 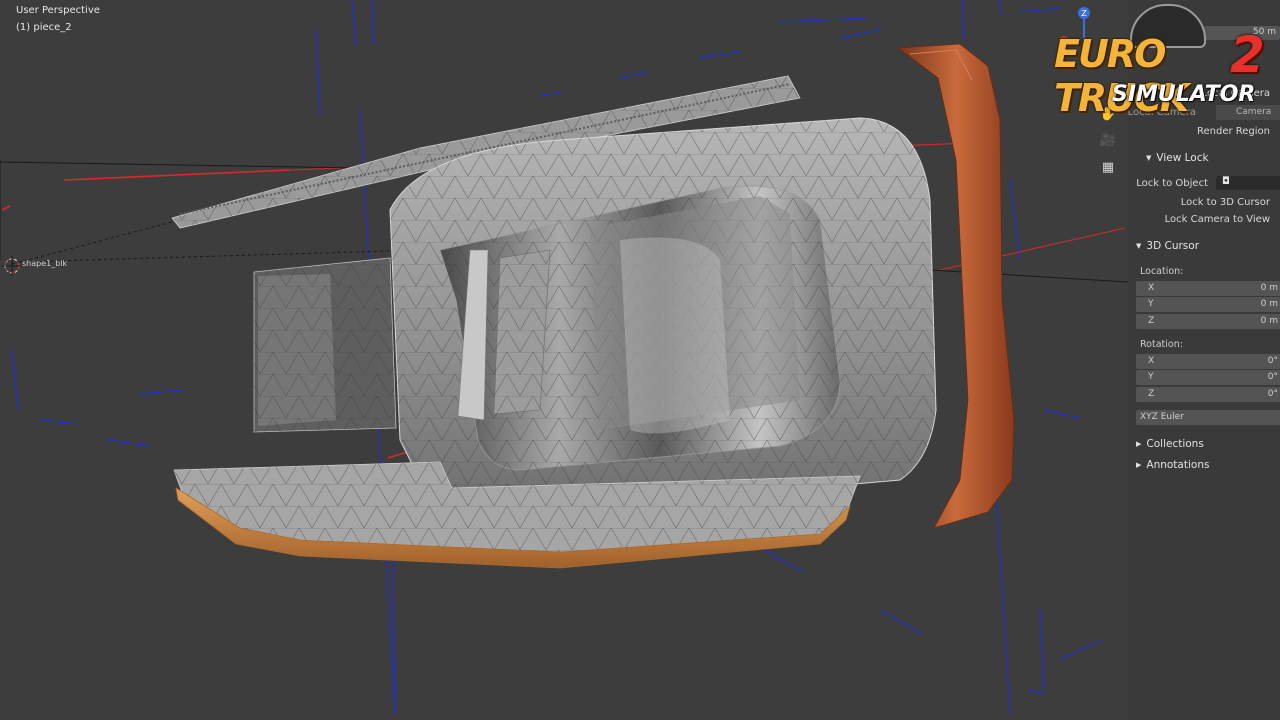 I want to click on rotation-mode-dropdown: XYZ Euler, so click(x=1208, y=417).